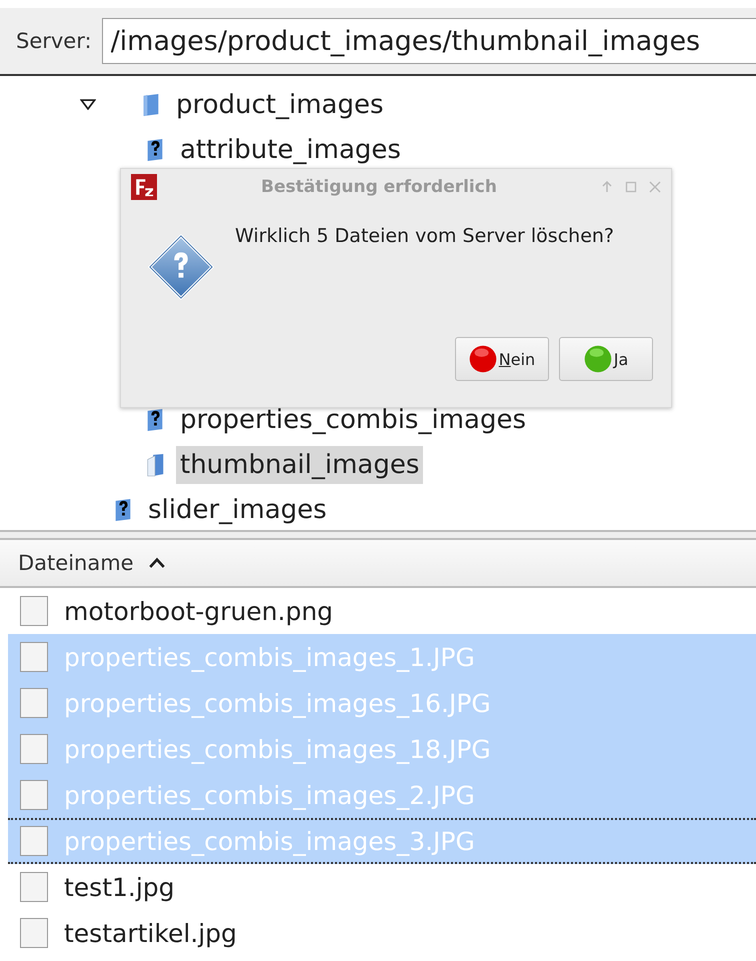 This screenshot has width=756, height=961. Describe the element at coordinates (54, 41) in the screenshot. I see `server-label: Server:` at that location.